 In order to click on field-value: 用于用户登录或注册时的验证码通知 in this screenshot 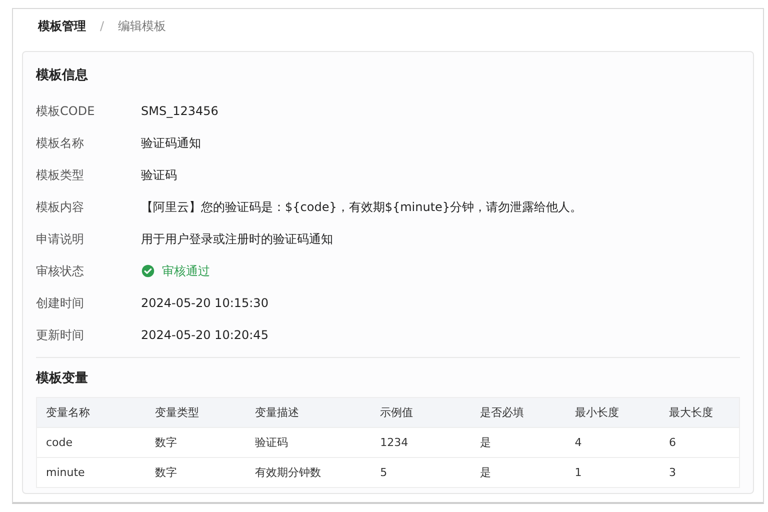, I will do `click(237, 239)`.